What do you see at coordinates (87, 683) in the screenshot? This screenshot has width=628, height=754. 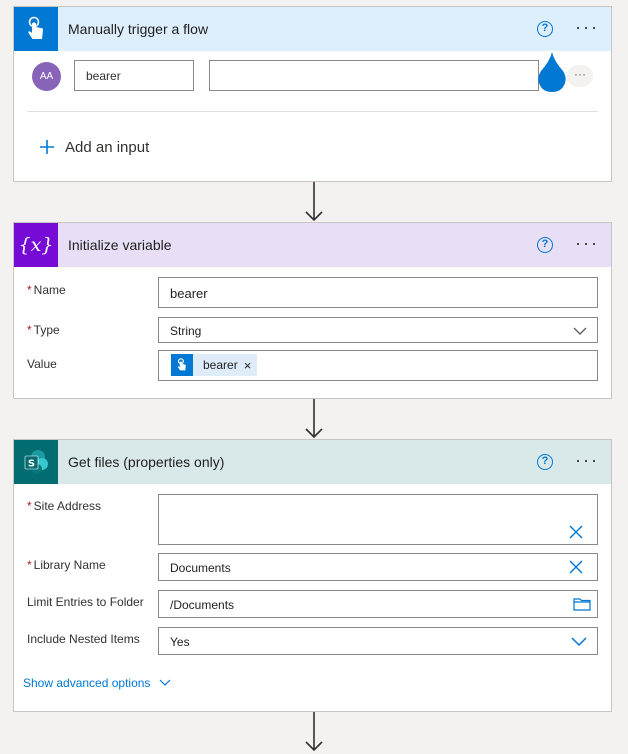 I see `show-advanced-options-label: Show advanced options` at bounding box center [87, 683].